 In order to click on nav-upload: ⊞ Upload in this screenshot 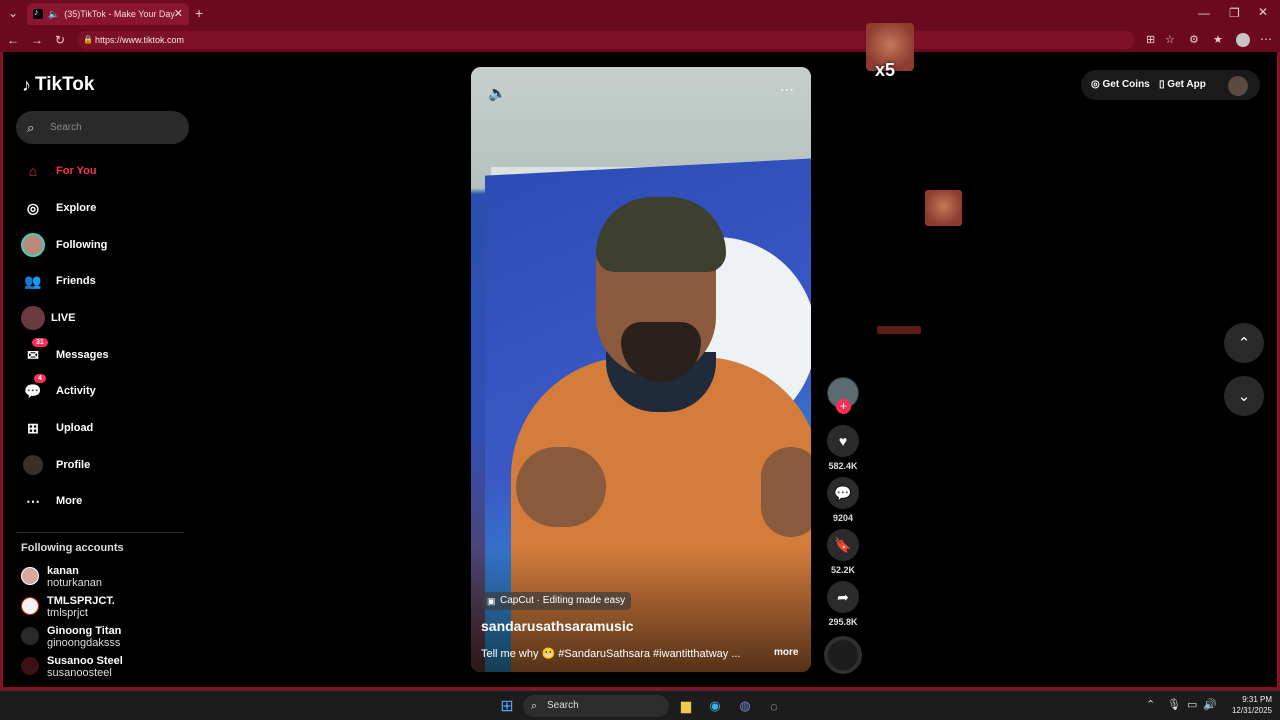, I will do `click(102, 428)`.